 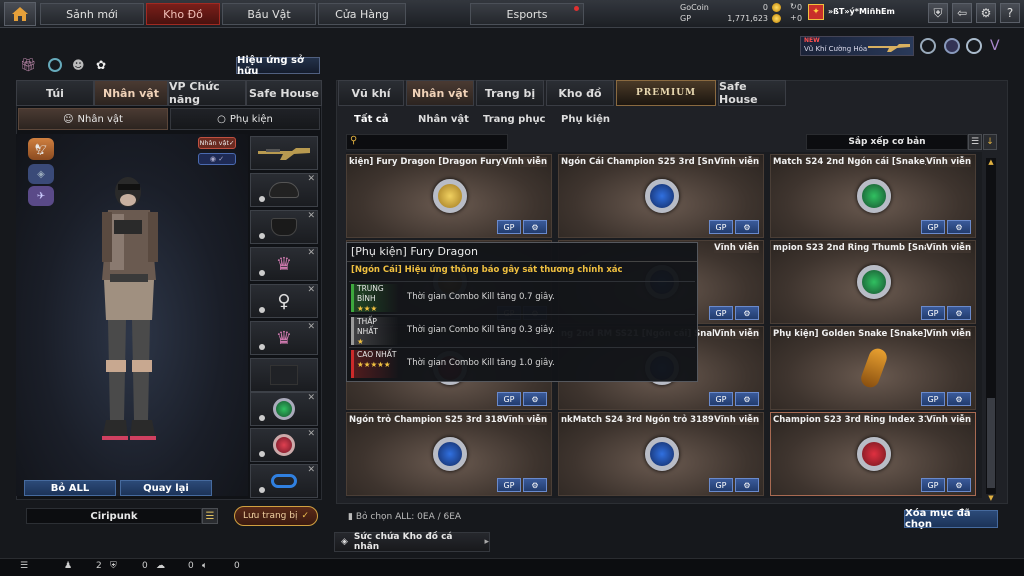 What do you see at coordinates (284, 445) in the screenshot?
I see `equip-slot-ring-red: ✕` at bounding box center [284, 445].